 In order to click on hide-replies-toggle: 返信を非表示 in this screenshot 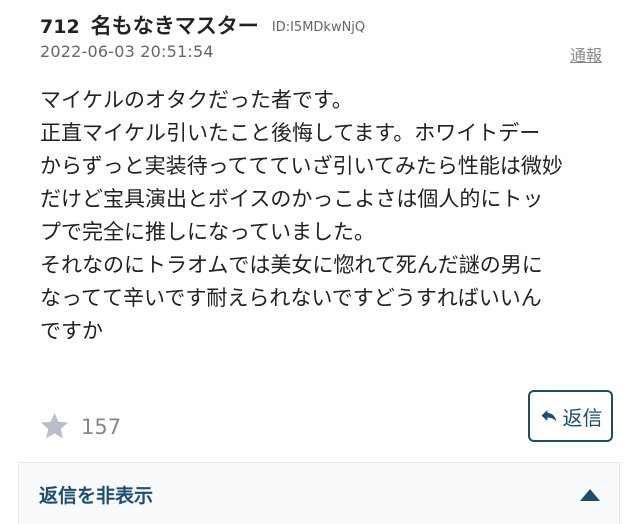, I will do `click(319, 493)`.